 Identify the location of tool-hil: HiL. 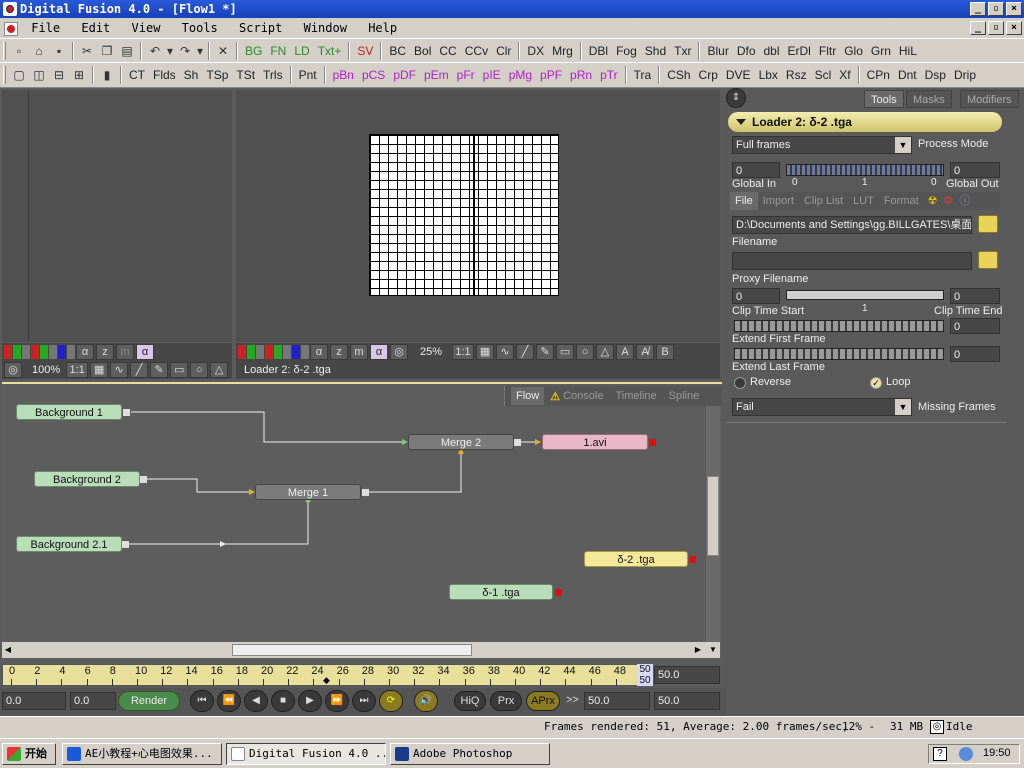
(908, 51).